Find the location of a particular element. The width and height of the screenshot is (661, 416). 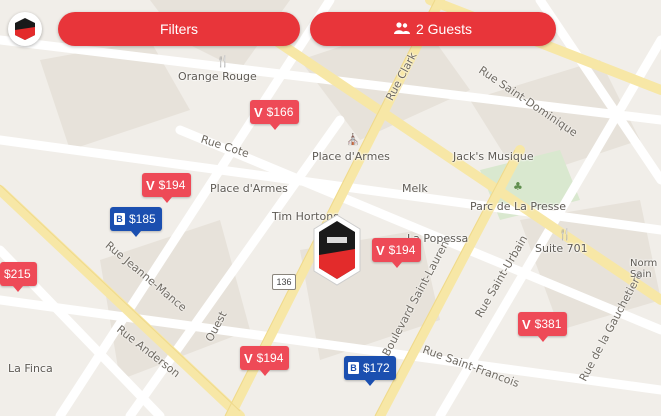

route-shield: 136 is located at coordinates (284, 282).